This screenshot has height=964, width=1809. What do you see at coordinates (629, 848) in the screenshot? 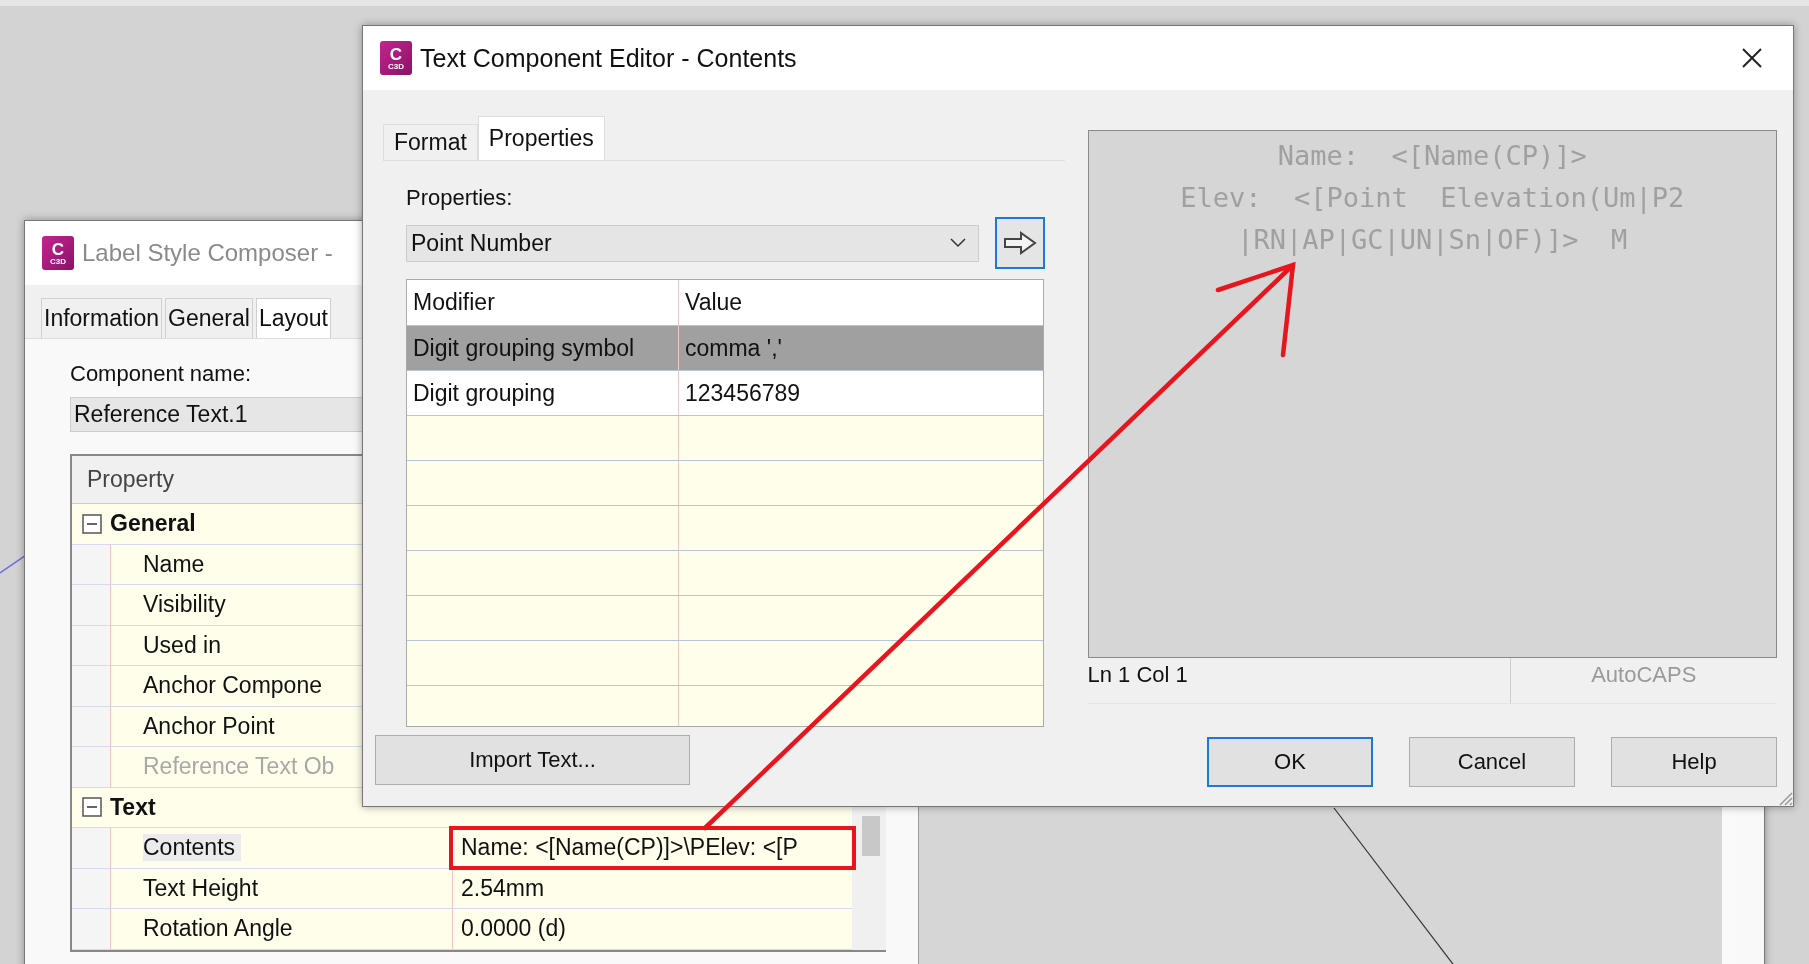
I see `property-value: Name: <[Name(CP)]>\PElev: <[P` at bounding box center [629, 848].